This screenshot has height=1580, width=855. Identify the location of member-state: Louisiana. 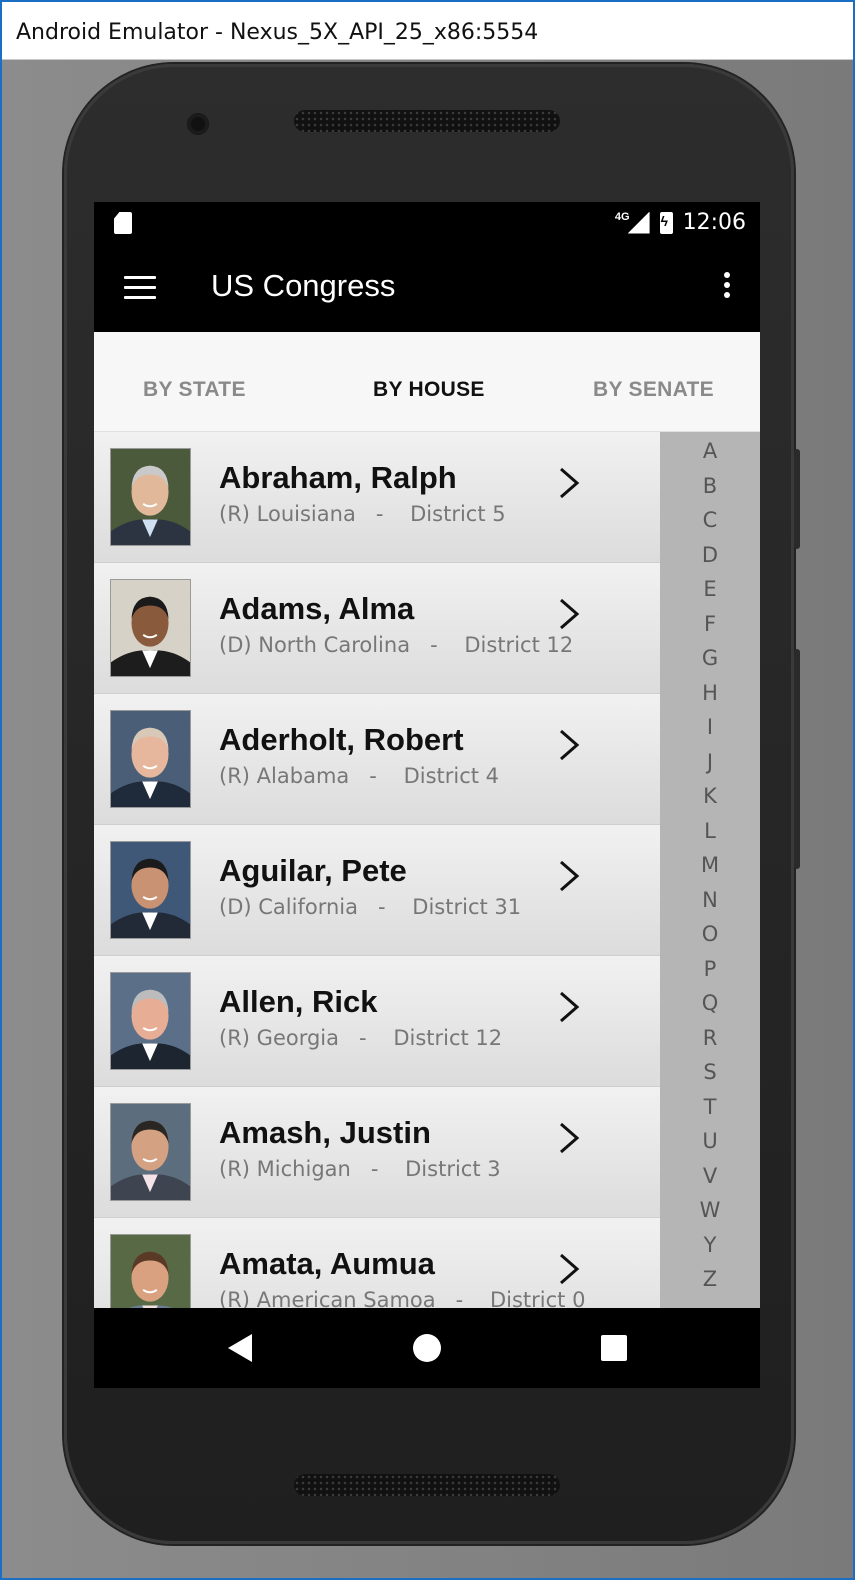
(306, 514).